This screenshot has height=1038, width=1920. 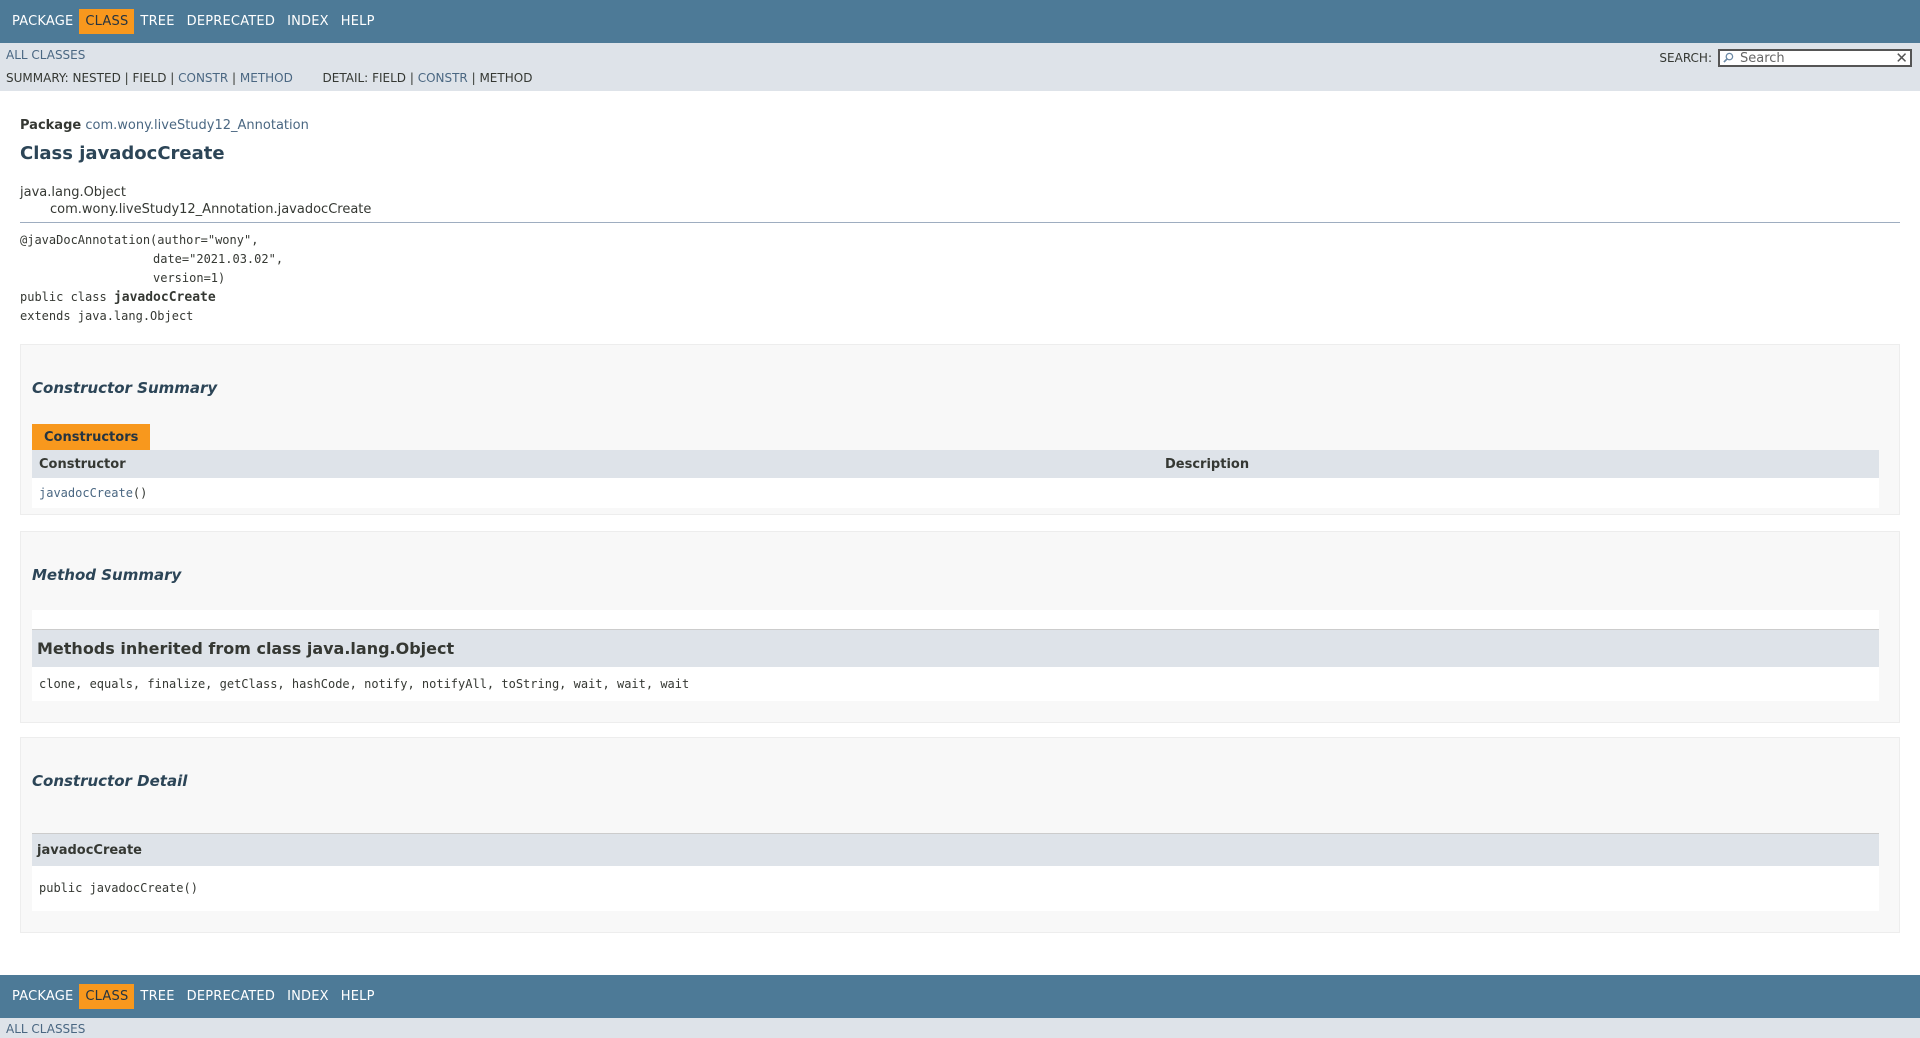 I want to click on divider, so click(x=960, y=222).